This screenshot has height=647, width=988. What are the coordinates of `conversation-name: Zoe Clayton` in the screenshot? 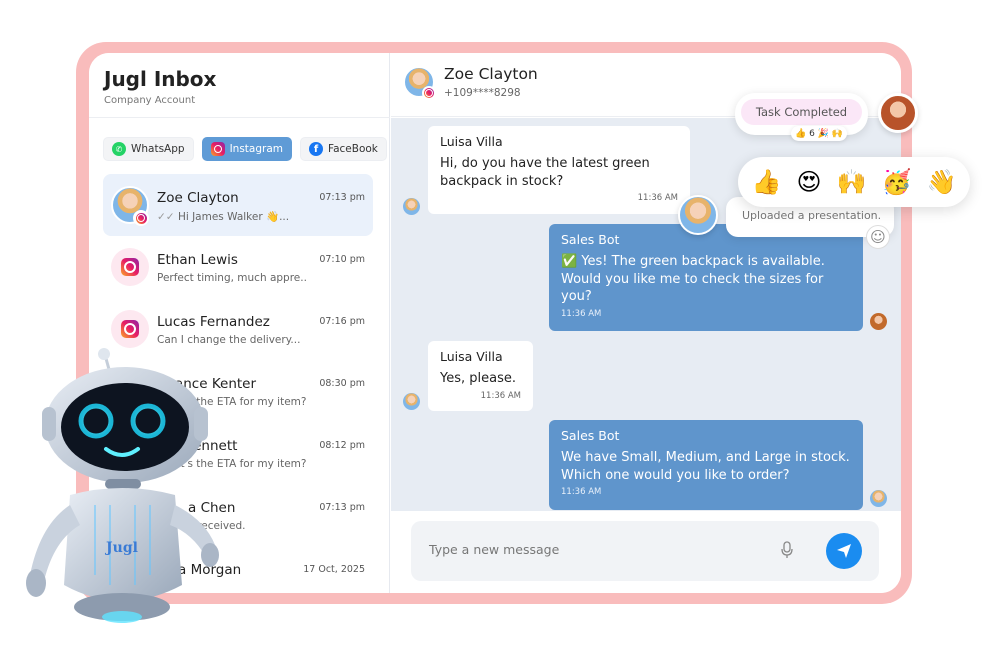 It's located at (198, 198).